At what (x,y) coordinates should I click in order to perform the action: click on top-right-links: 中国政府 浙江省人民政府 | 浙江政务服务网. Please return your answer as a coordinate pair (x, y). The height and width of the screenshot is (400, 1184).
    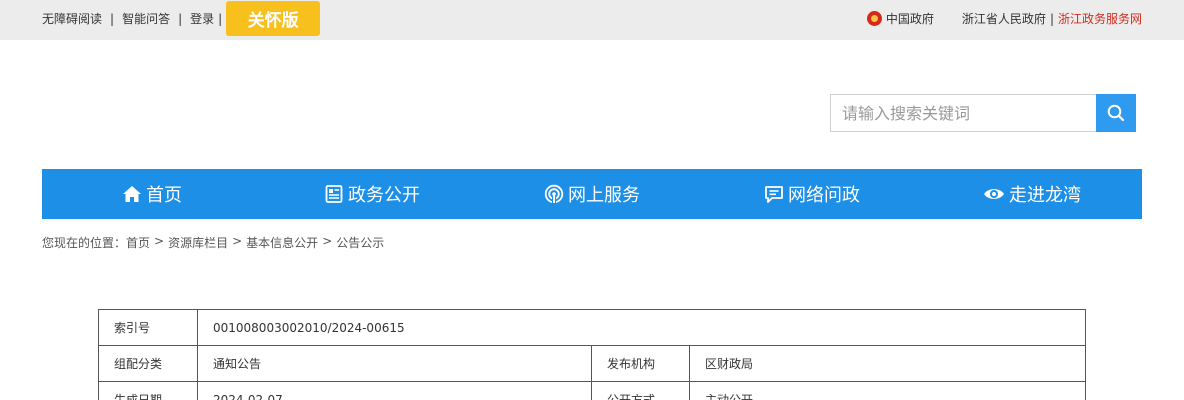
    Looking at the image, I should click on (1004, 18).